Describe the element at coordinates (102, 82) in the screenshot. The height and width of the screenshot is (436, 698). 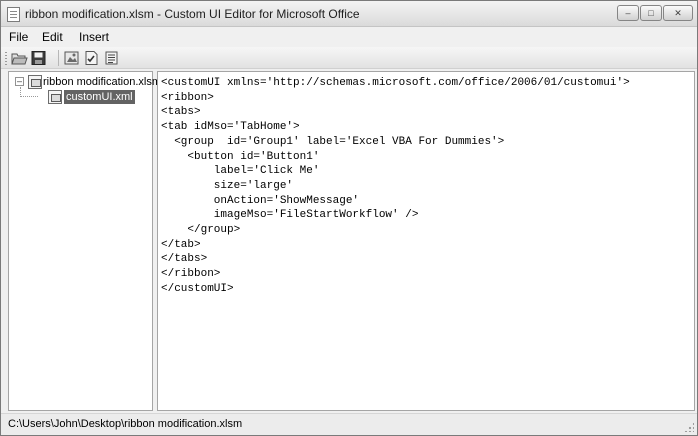
I see `tree-item-workbook: ribbon modification.xlsm` at that location.